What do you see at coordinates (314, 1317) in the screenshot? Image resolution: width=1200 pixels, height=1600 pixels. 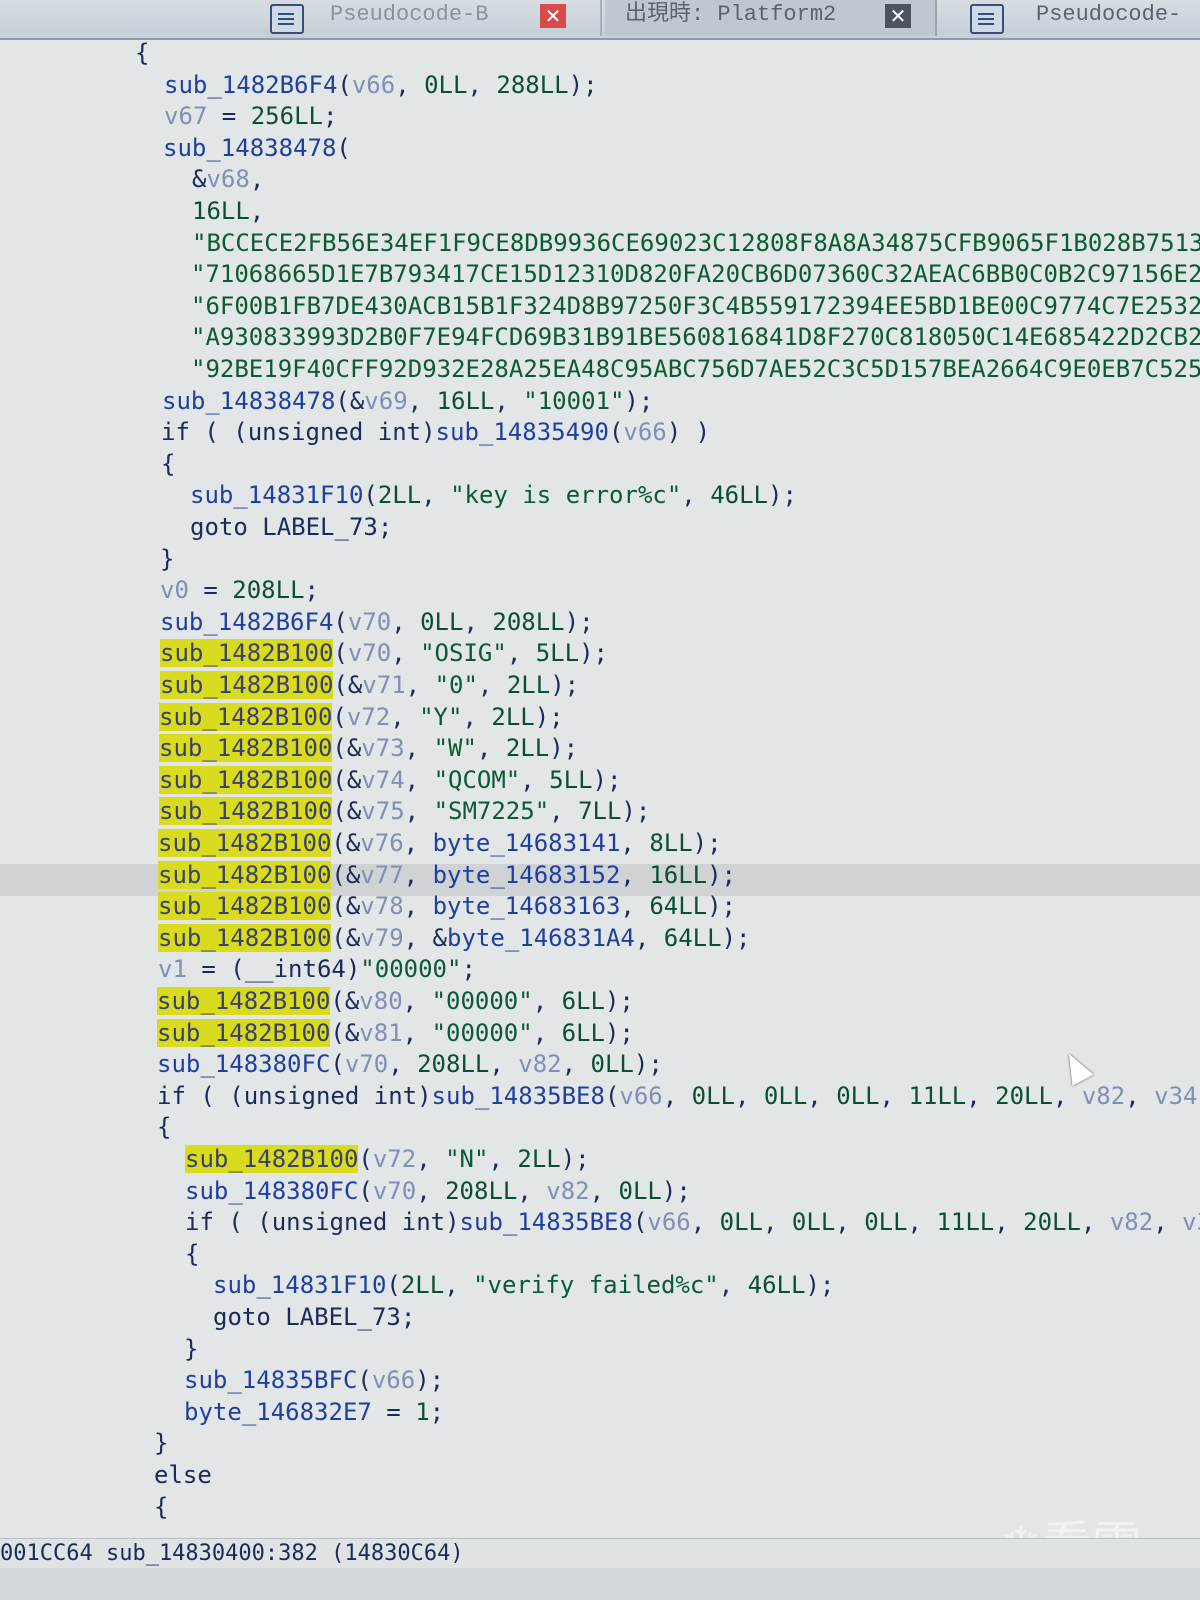 I see `code-line: goto LABEL_73;` at bounding box center [314, 1317].